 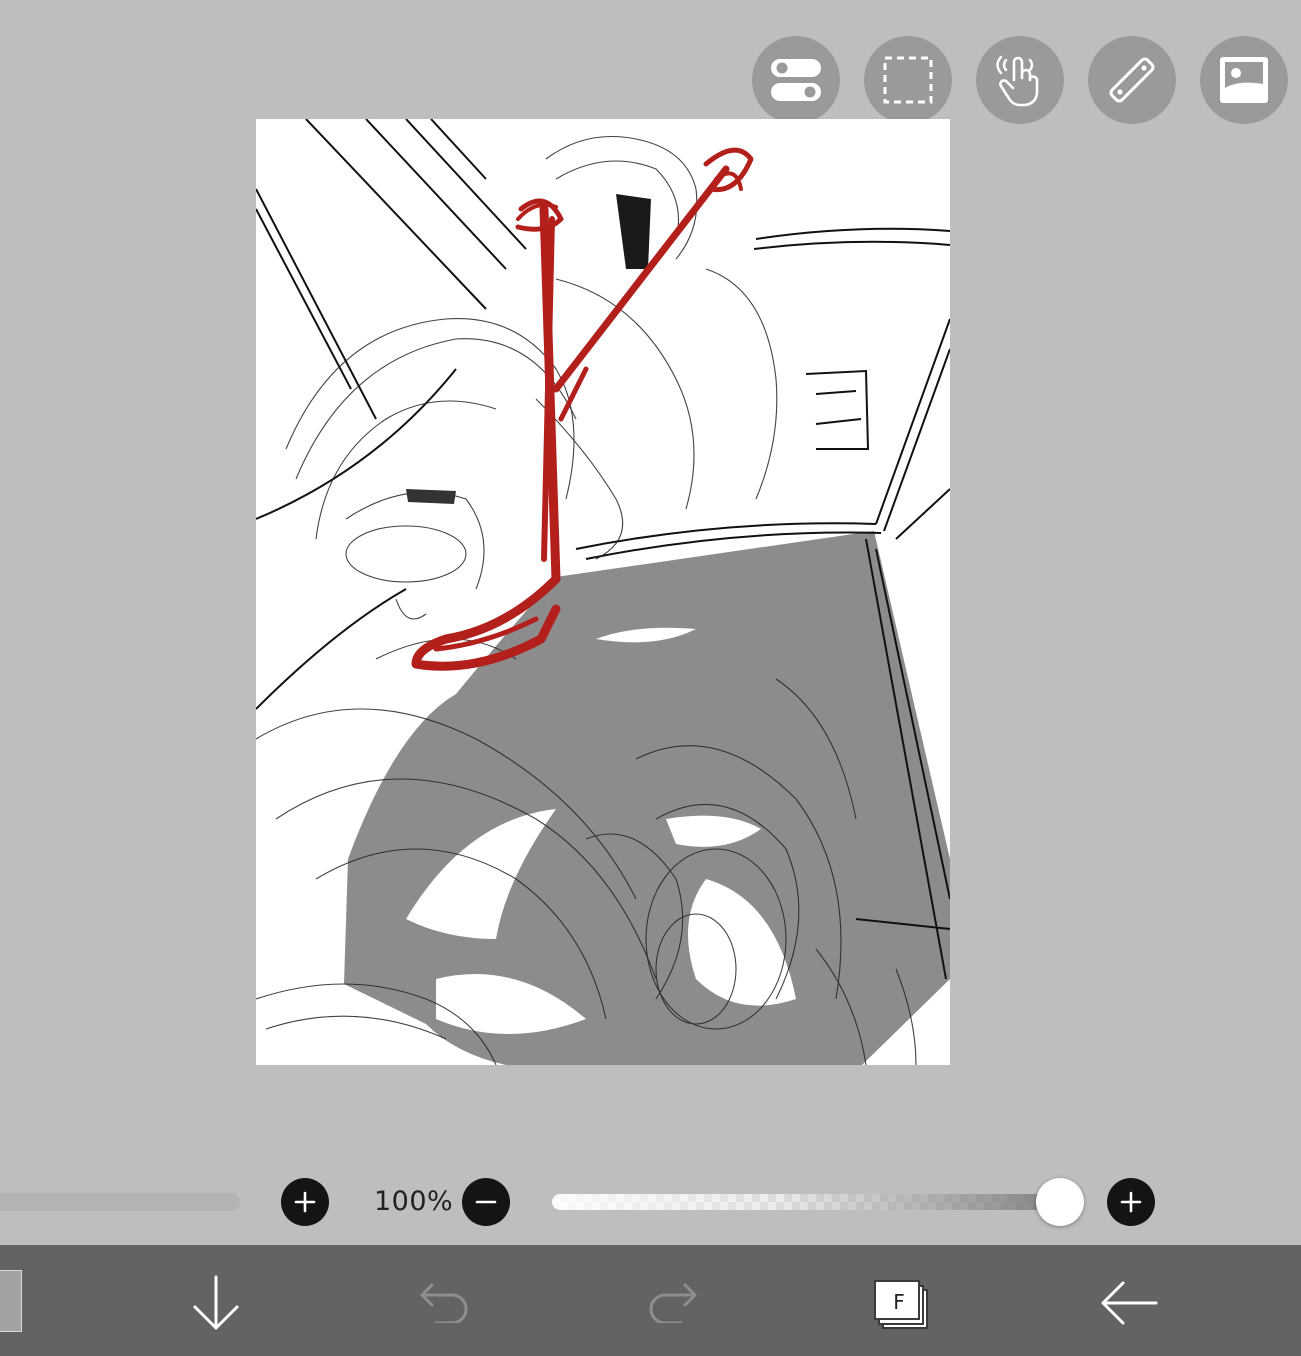 I want to click on selection-icon, so click(x=908, y=80).